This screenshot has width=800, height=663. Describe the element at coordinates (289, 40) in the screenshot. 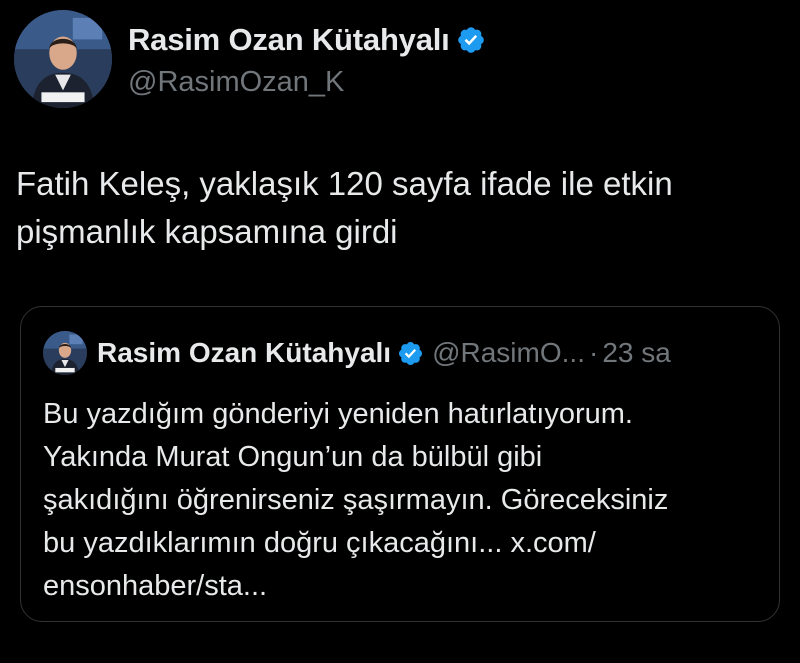

I see `author-display-name: Rasim Ozan Kütahyalı` at that location.